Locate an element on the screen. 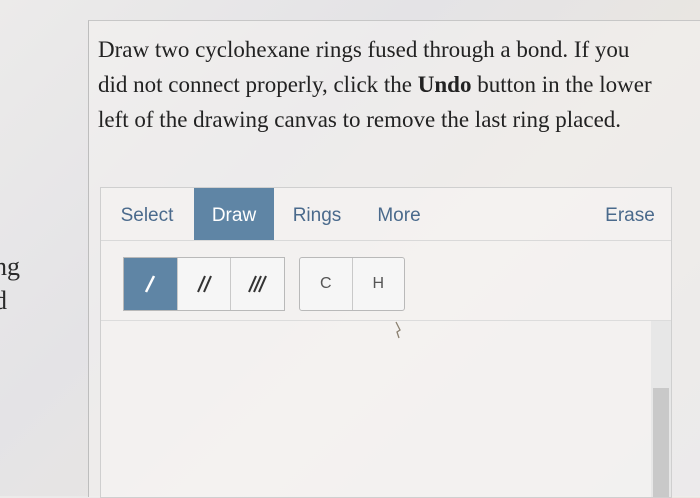 The height and width of the screenshot is (498, 700). double-bond-button is located at coordinates (205, 284).